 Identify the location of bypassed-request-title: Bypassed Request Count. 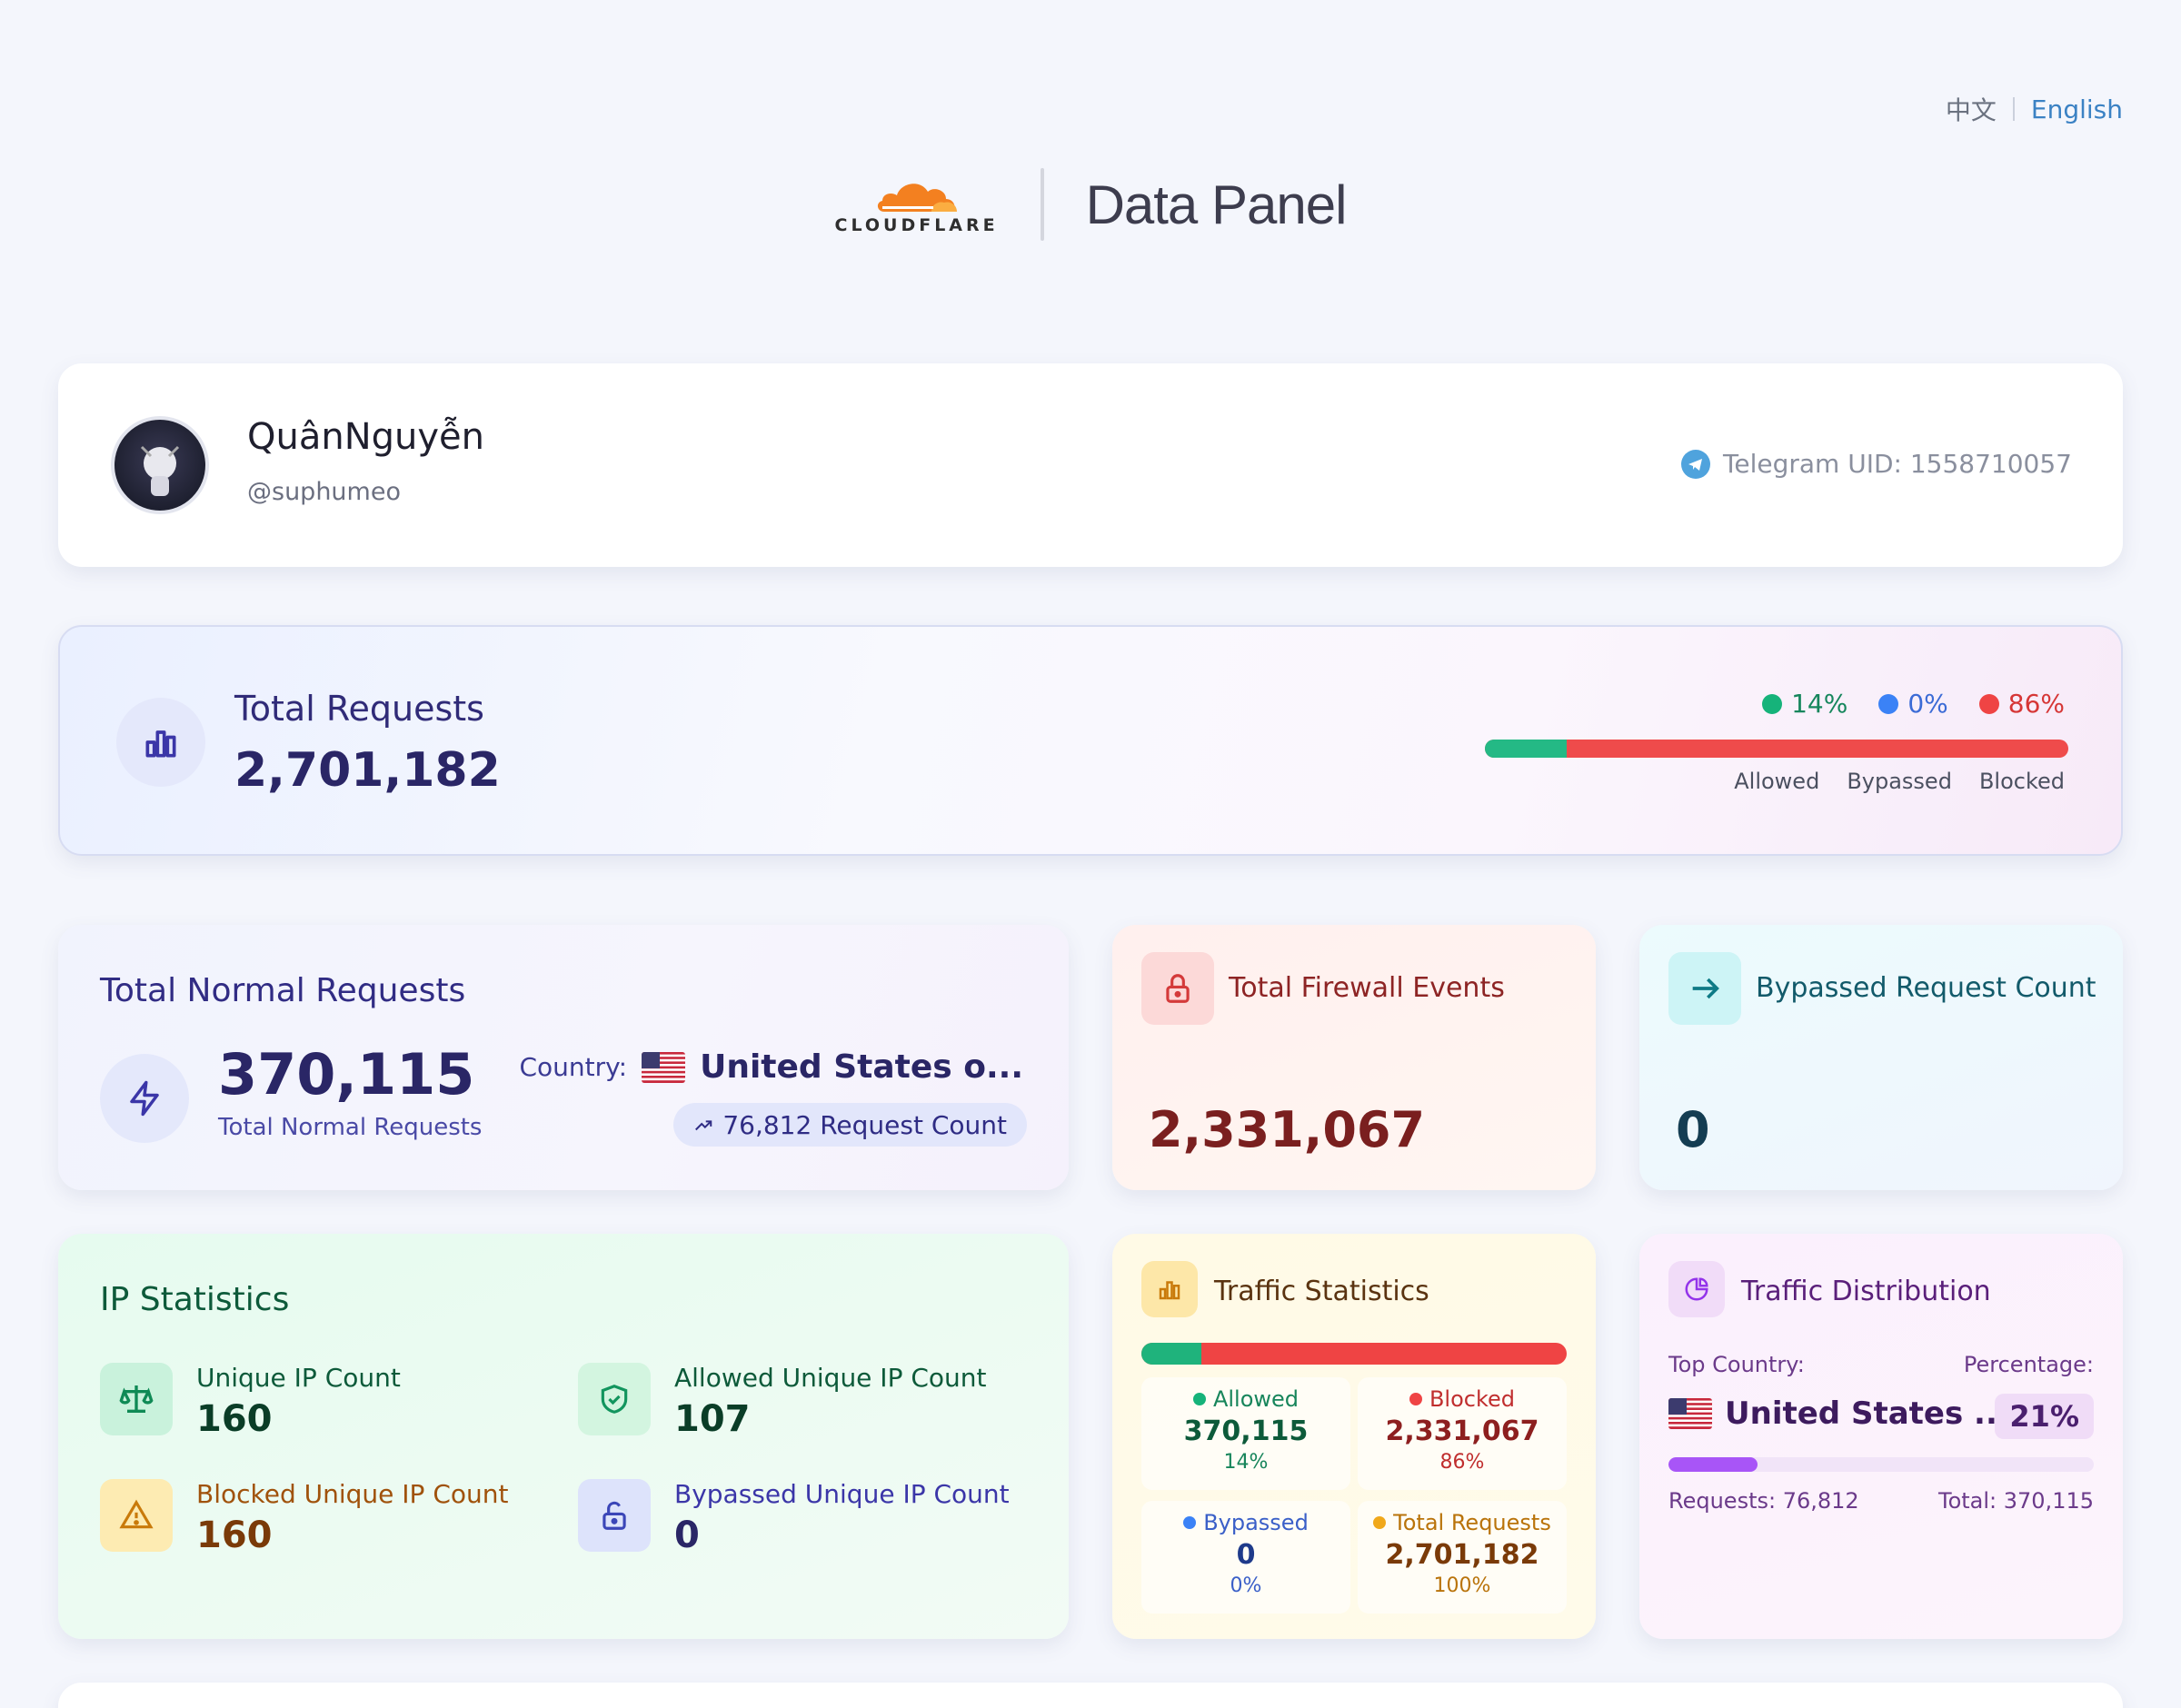
(1926, 988).